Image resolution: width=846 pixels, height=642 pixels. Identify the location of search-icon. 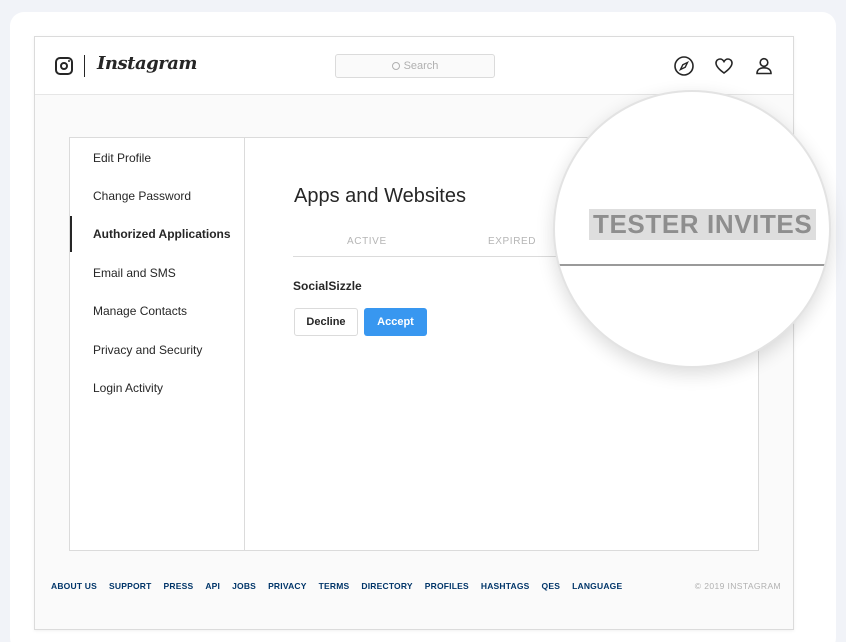
(395, 66).